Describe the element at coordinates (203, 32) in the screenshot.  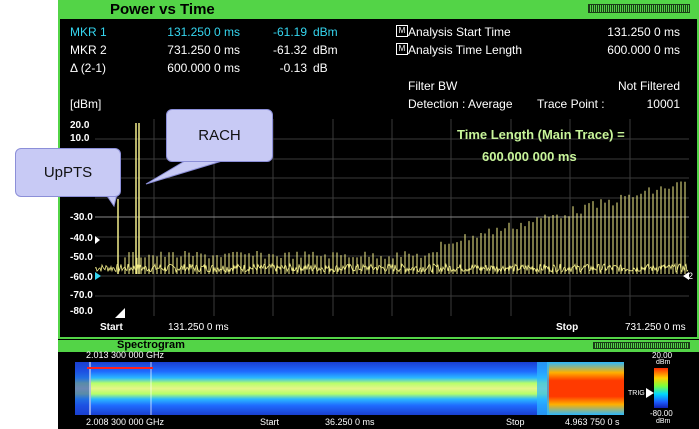
I see `marker1-time: 131.250 0 ms` at that location.